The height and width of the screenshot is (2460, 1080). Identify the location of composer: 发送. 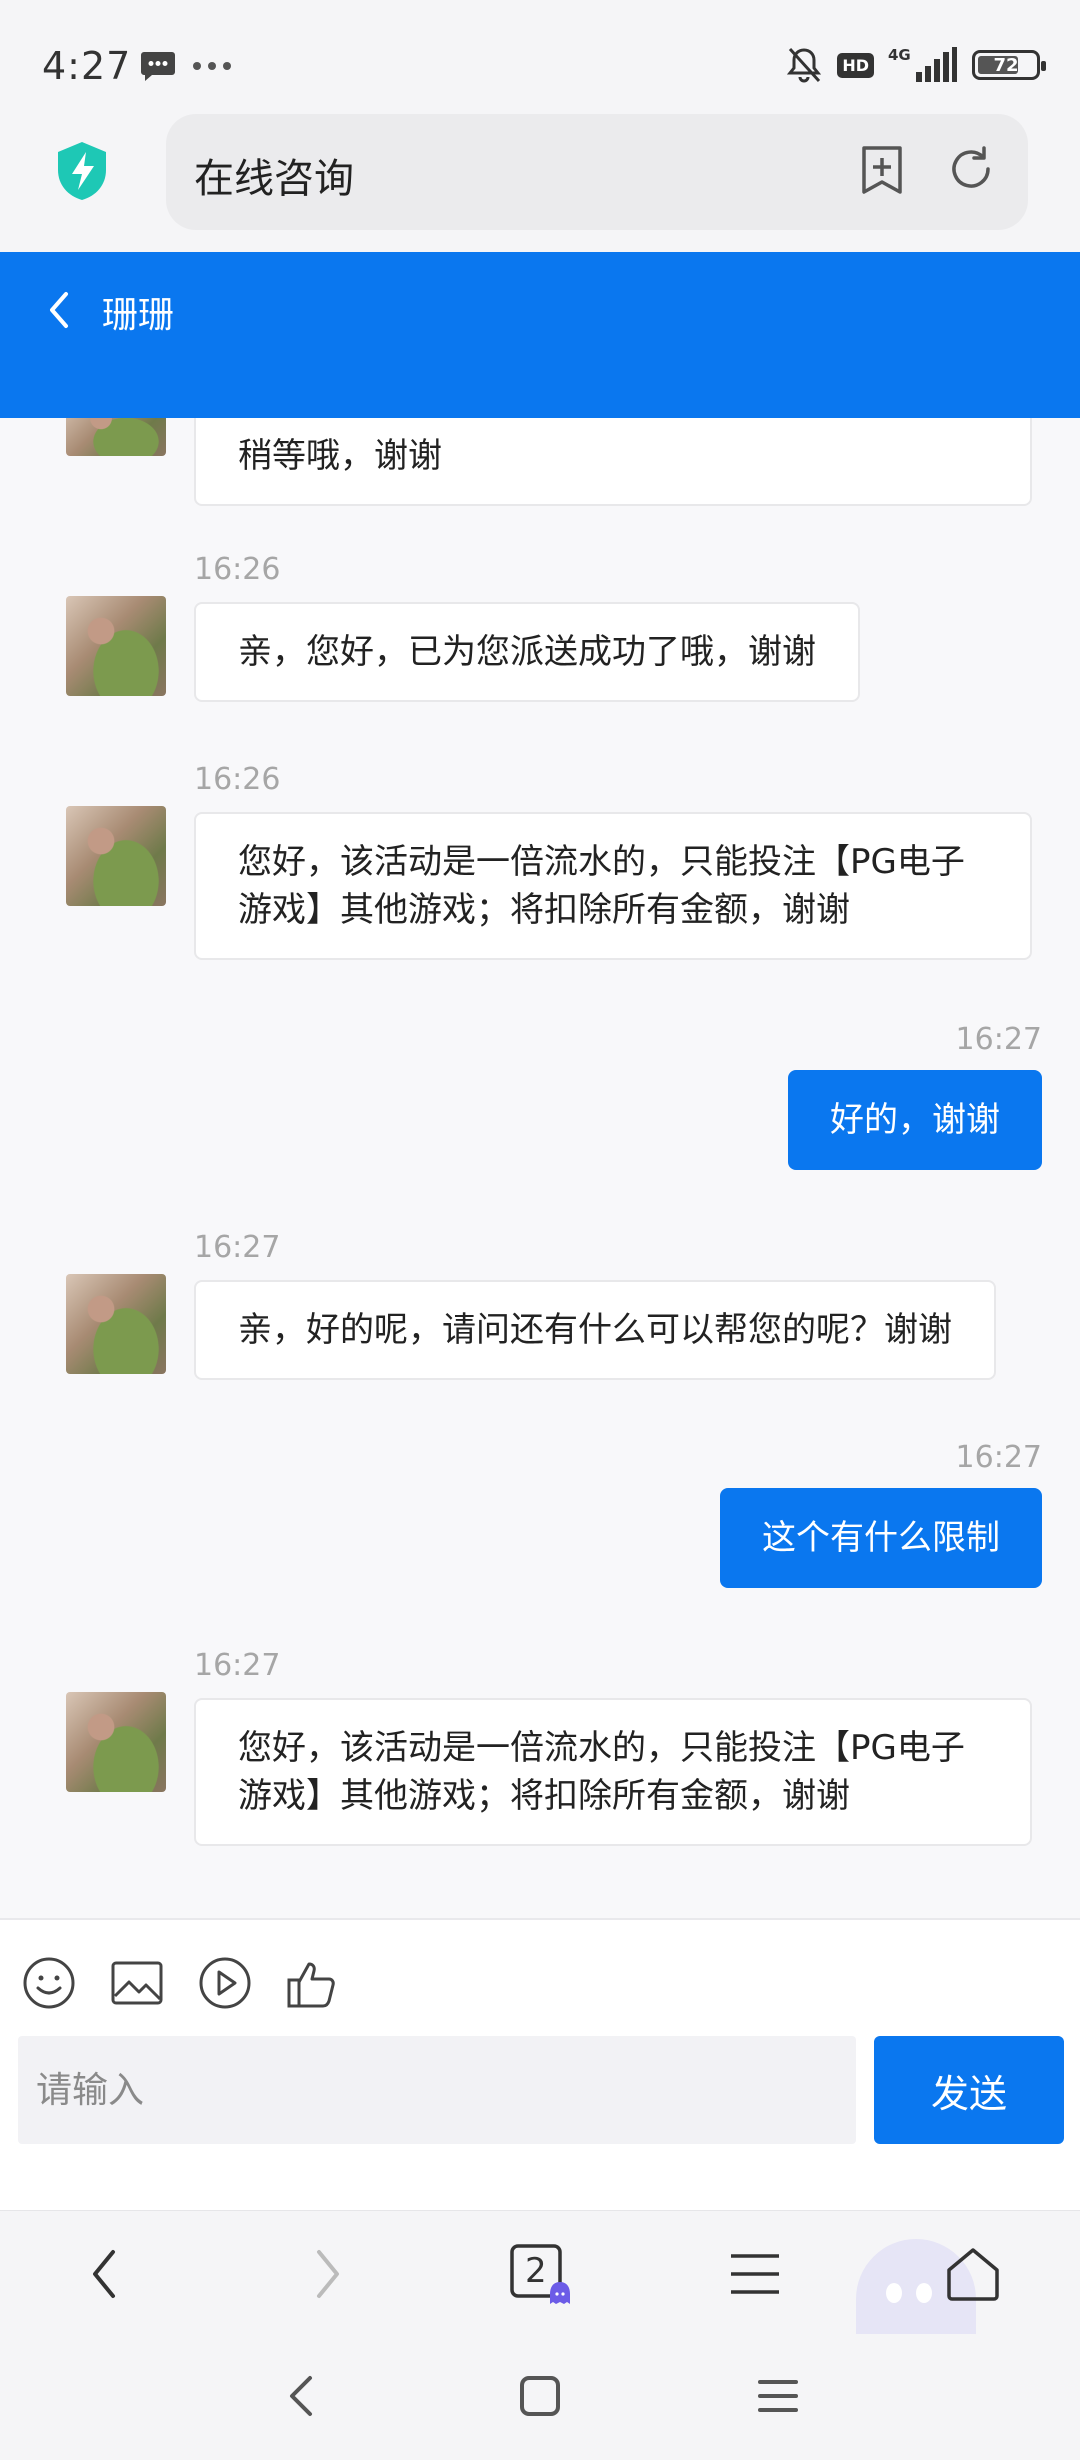
(540, 2064).